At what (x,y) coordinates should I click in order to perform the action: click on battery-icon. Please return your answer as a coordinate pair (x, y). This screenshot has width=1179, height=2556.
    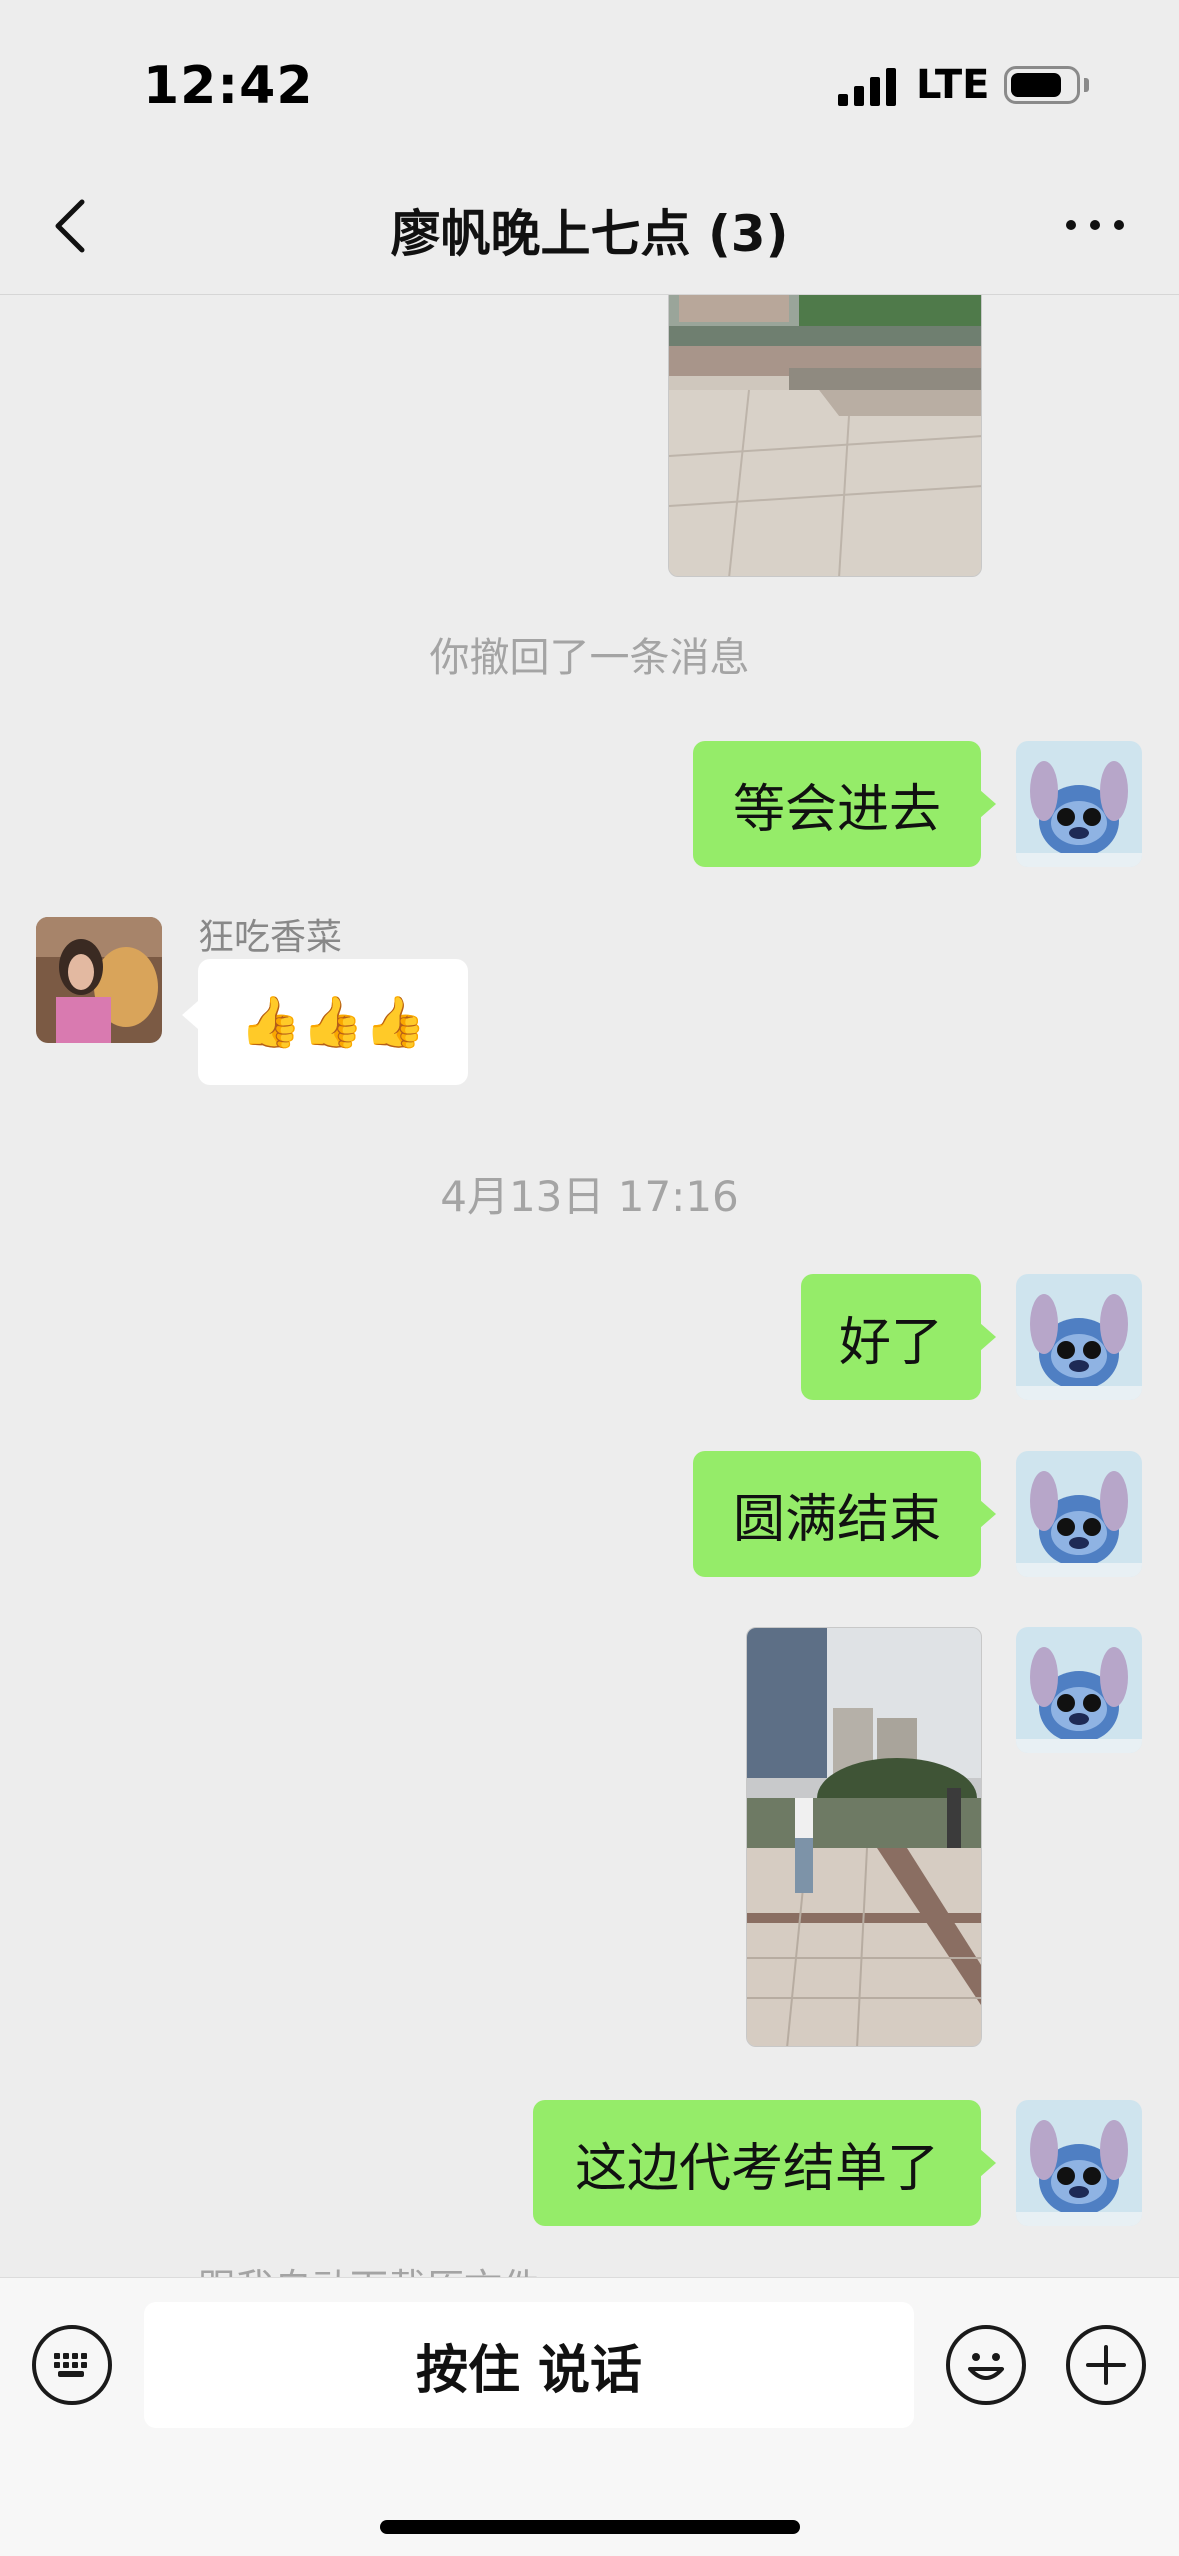
    Looking at the image, I should click on (1042, 85).